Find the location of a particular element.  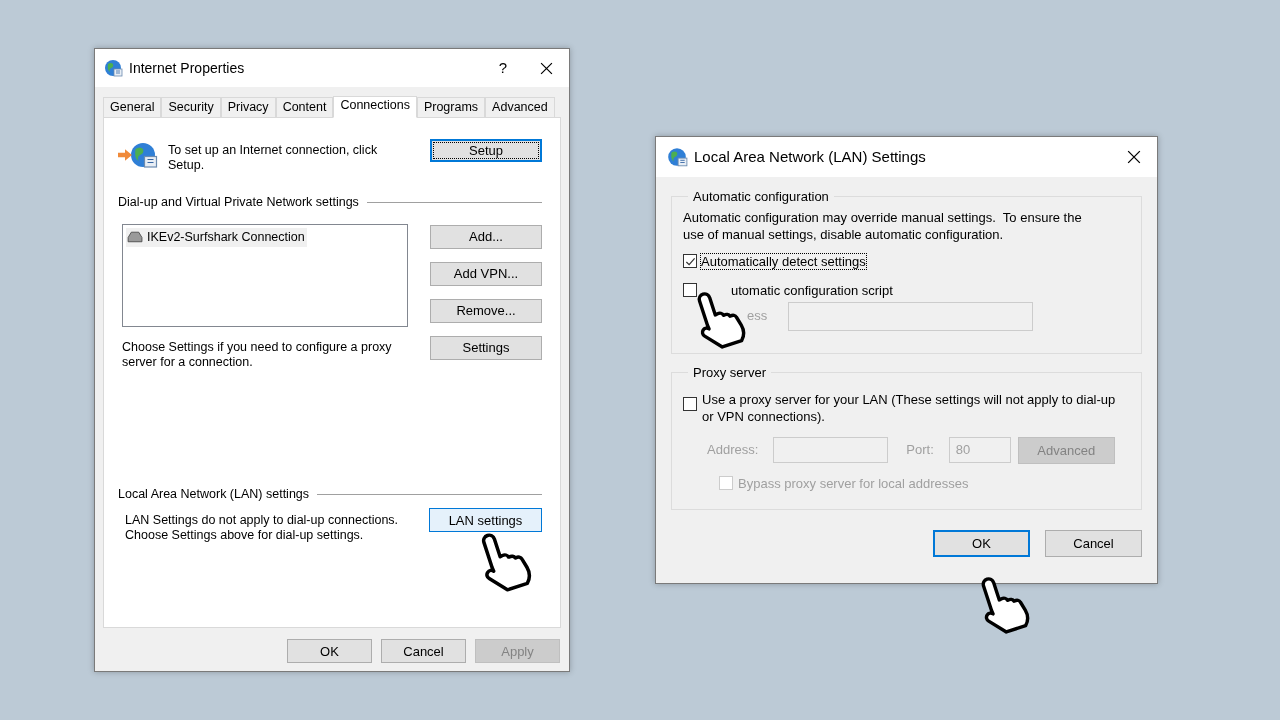

address-field is located at coordinates (831, 450).